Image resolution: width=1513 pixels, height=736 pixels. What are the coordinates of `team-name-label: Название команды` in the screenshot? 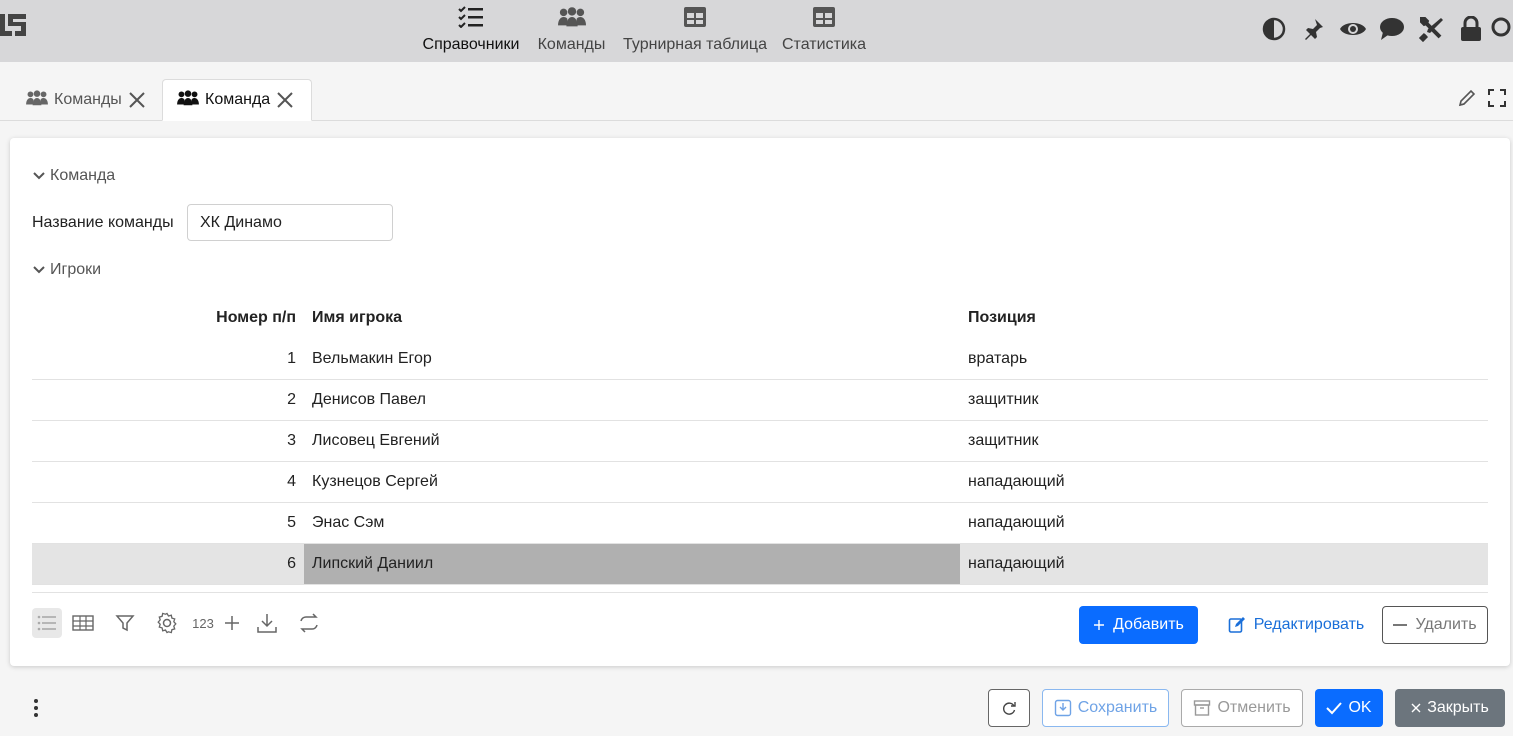 It's located at (103, 222).